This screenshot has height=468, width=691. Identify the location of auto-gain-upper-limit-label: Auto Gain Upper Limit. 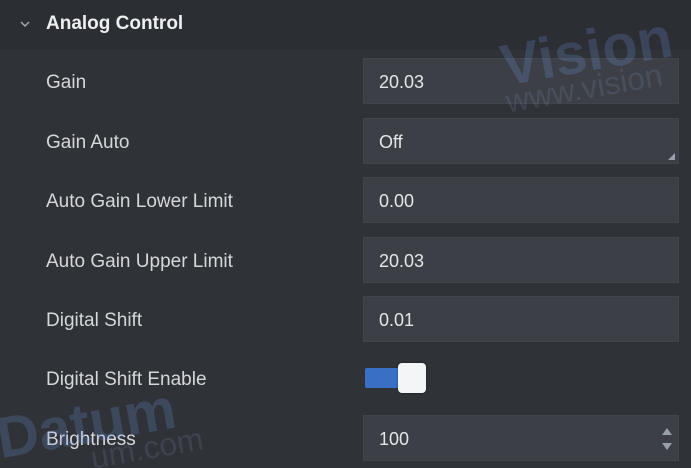
(139, 261).